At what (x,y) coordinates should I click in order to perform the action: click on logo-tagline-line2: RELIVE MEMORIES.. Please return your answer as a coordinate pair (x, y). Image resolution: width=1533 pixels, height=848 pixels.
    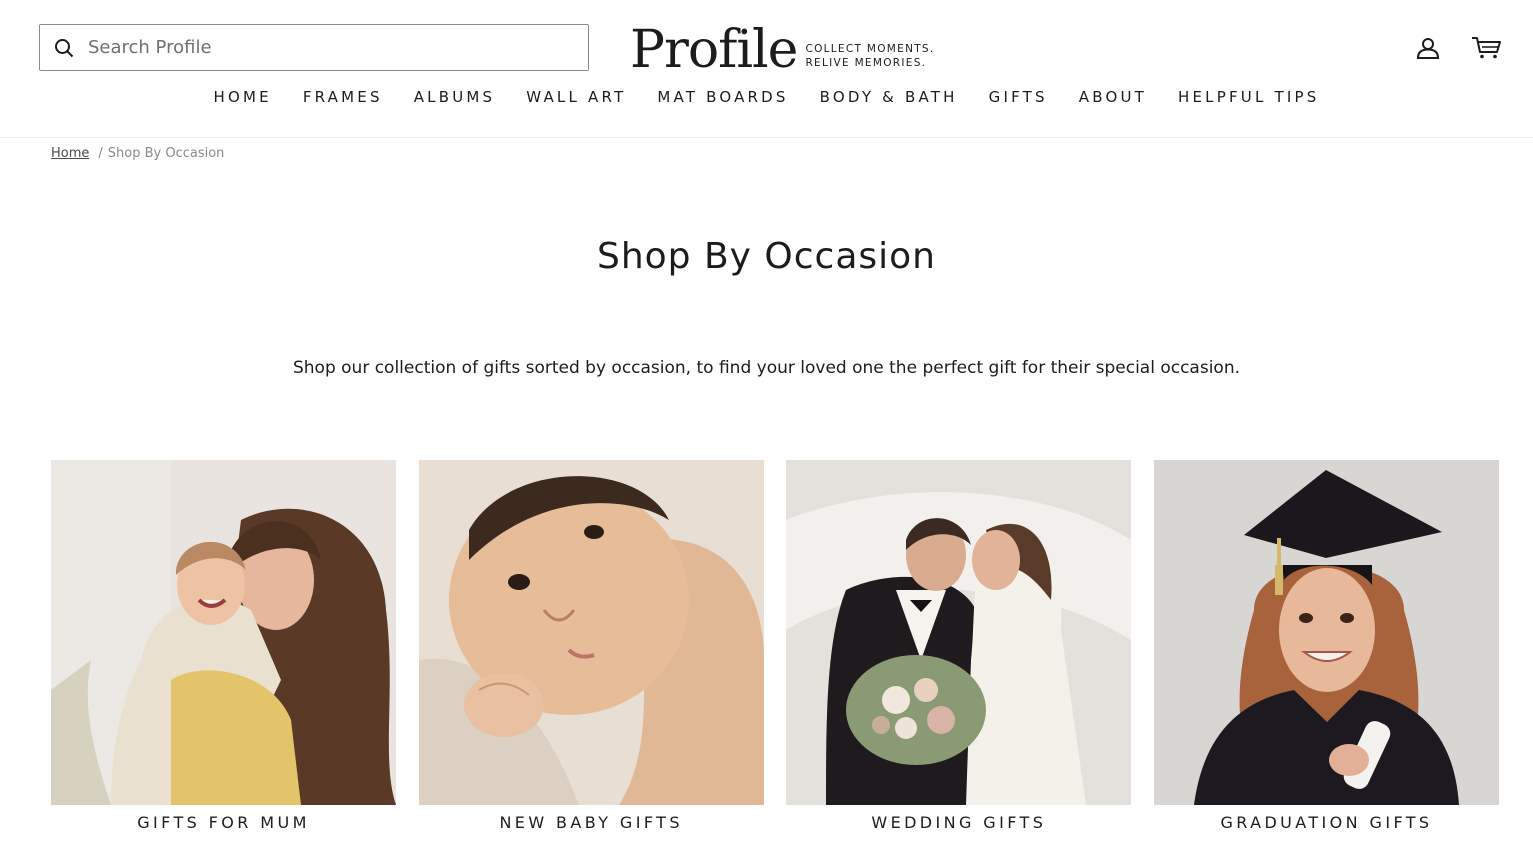
    Looking at the image, I should click on (866, 63).